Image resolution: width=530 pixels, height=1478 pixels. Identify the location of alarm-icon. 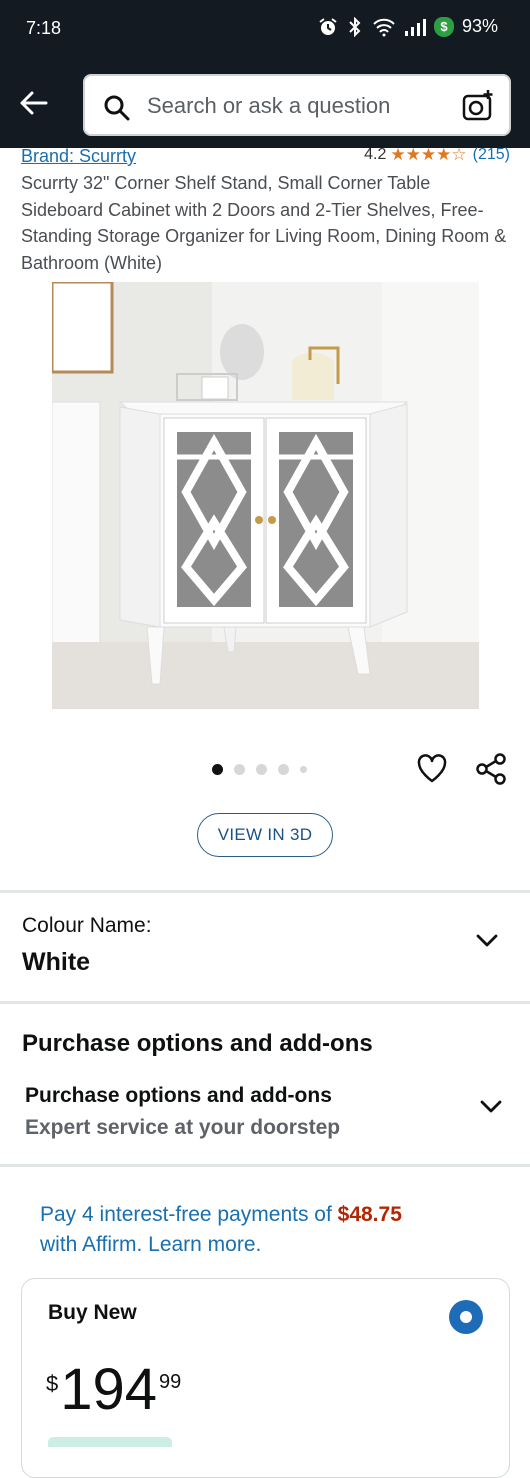
(328, 26).